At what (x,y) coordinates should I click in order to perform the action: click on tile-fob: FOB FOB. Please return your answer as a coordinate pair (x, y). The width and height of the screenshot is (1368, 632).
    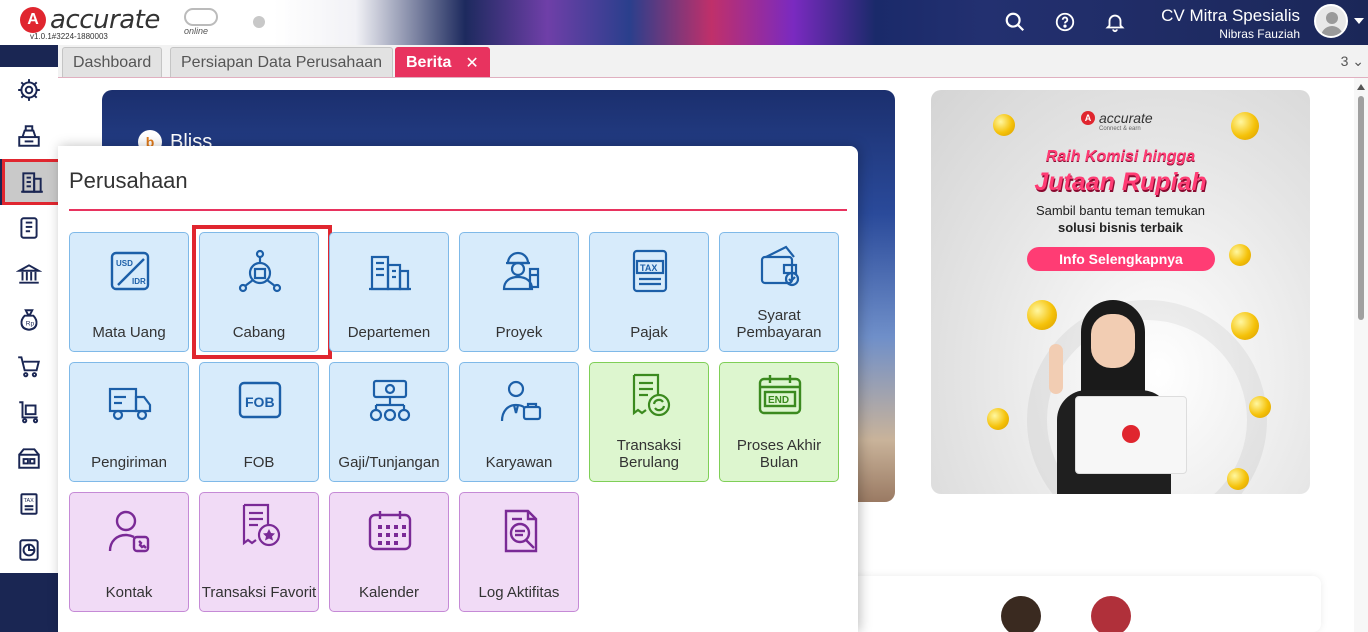
    Looking at the image, I should click on (259, 422).